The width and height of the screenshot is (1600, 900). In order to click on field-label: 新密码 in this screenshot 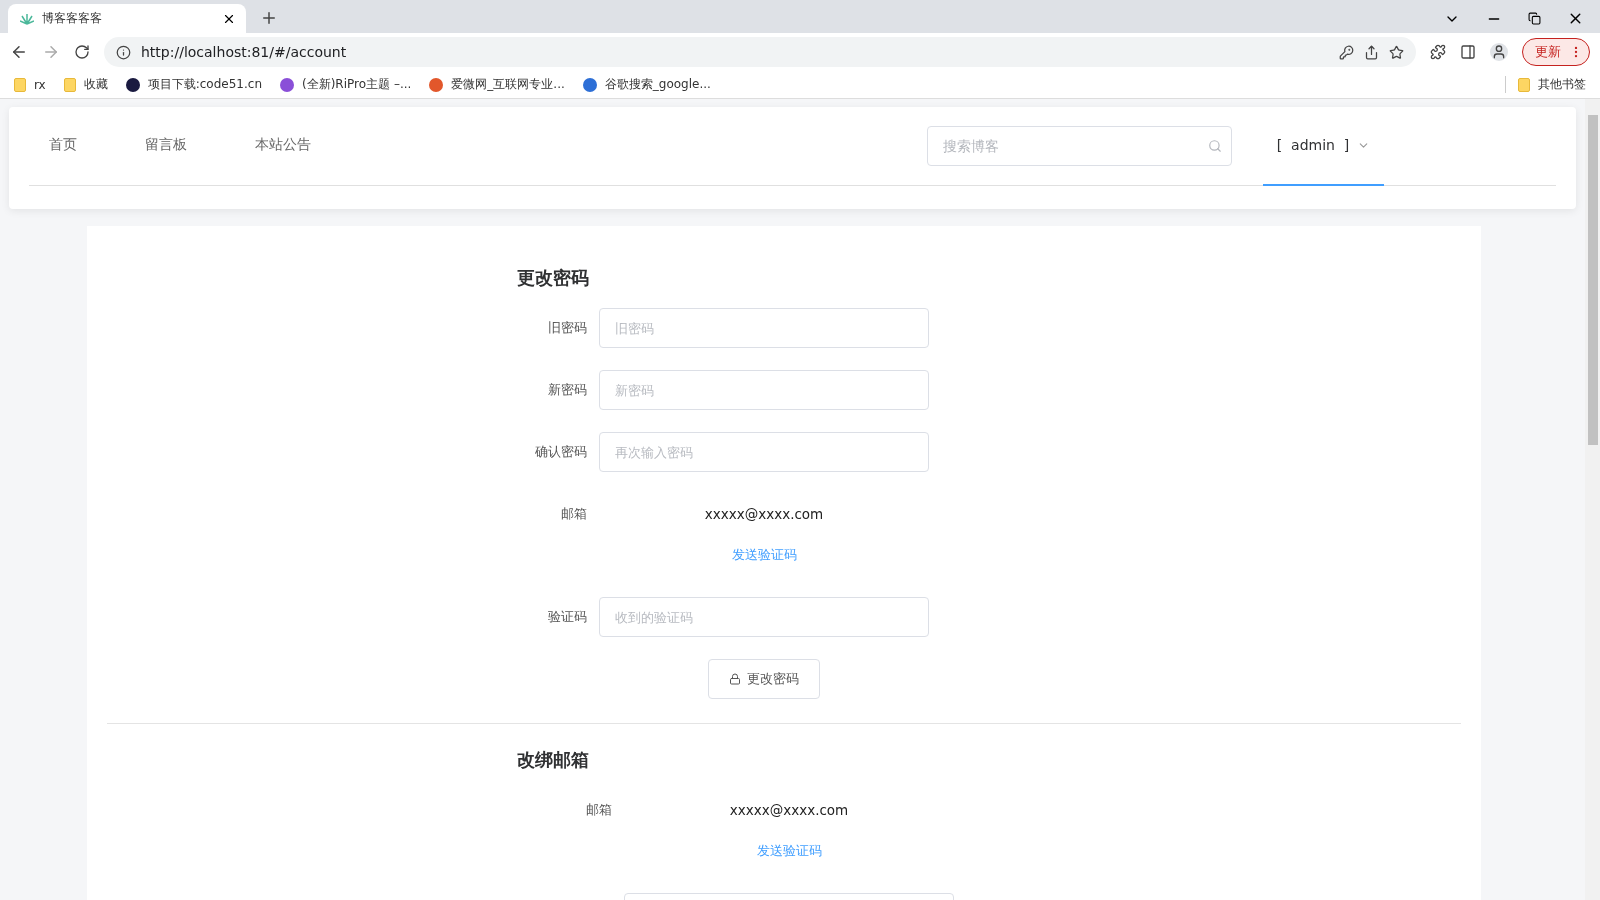, I will do `click(567, 390)`.